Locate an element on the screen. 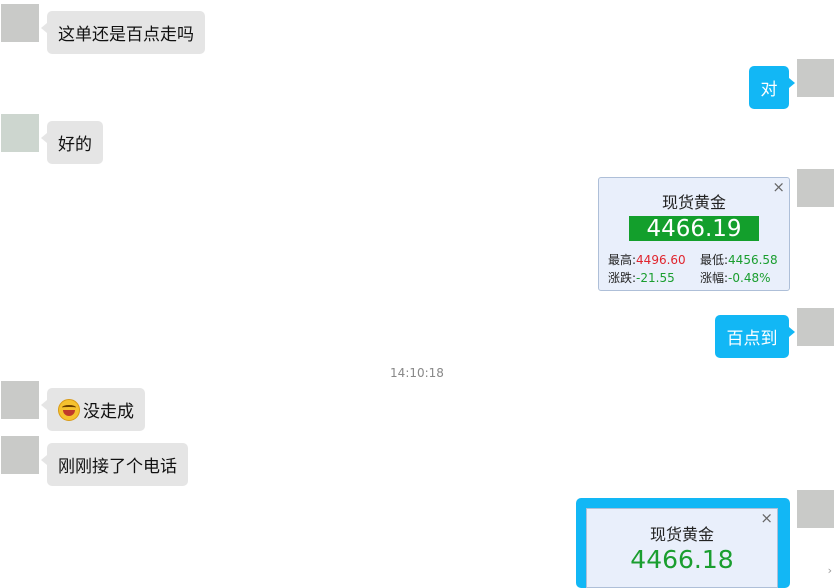  message-text: 这单还是百点走吗 is located at coordinates (126, 35).